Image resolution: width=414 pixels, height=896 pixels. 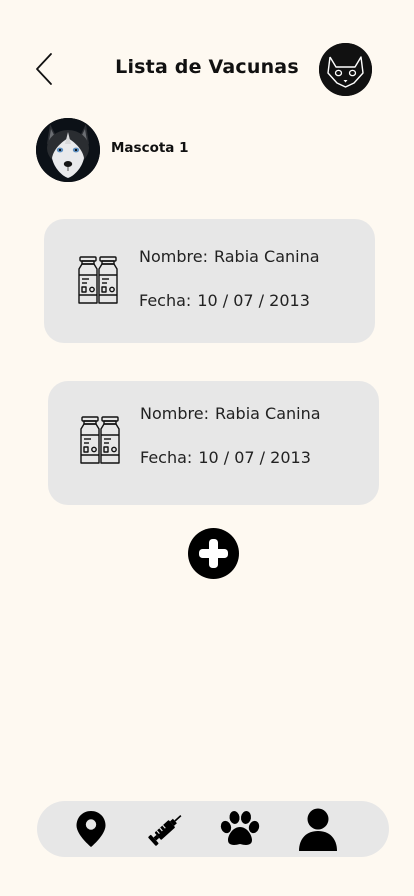 What do you see at coordinates (150, 148) in the screenshot?
I see `pet-name: Mascota 1` at bounding box center [150, 148].